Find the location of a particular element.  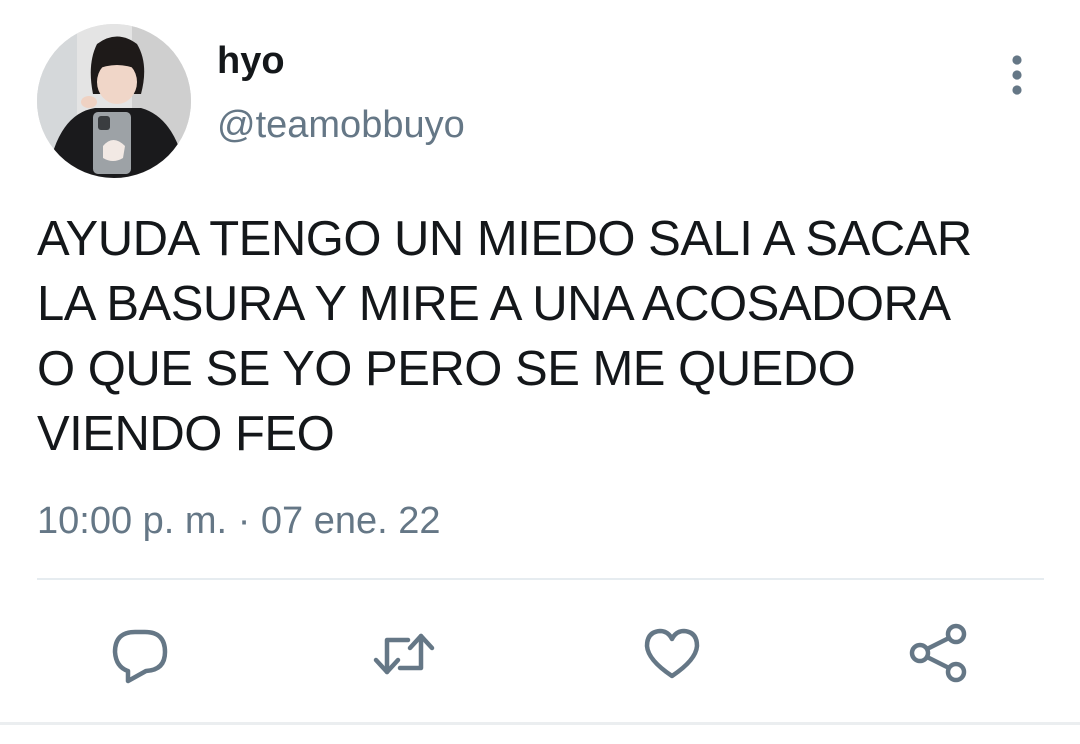

tweet-time: 10:00 p. m. is located at coordinates (132, 521).